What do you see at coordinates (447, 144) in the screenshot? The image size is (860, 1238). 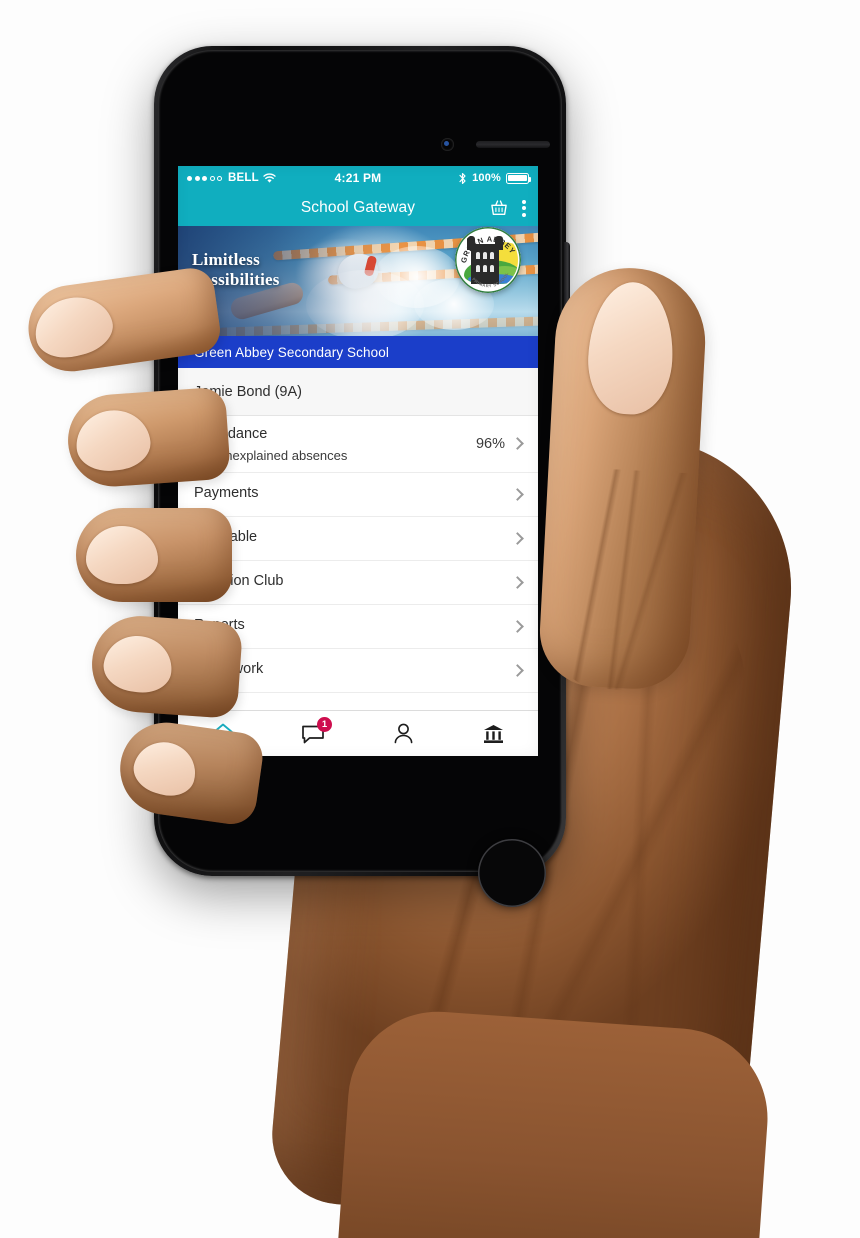 I see `front-camera` at bounding box center [447, 144].